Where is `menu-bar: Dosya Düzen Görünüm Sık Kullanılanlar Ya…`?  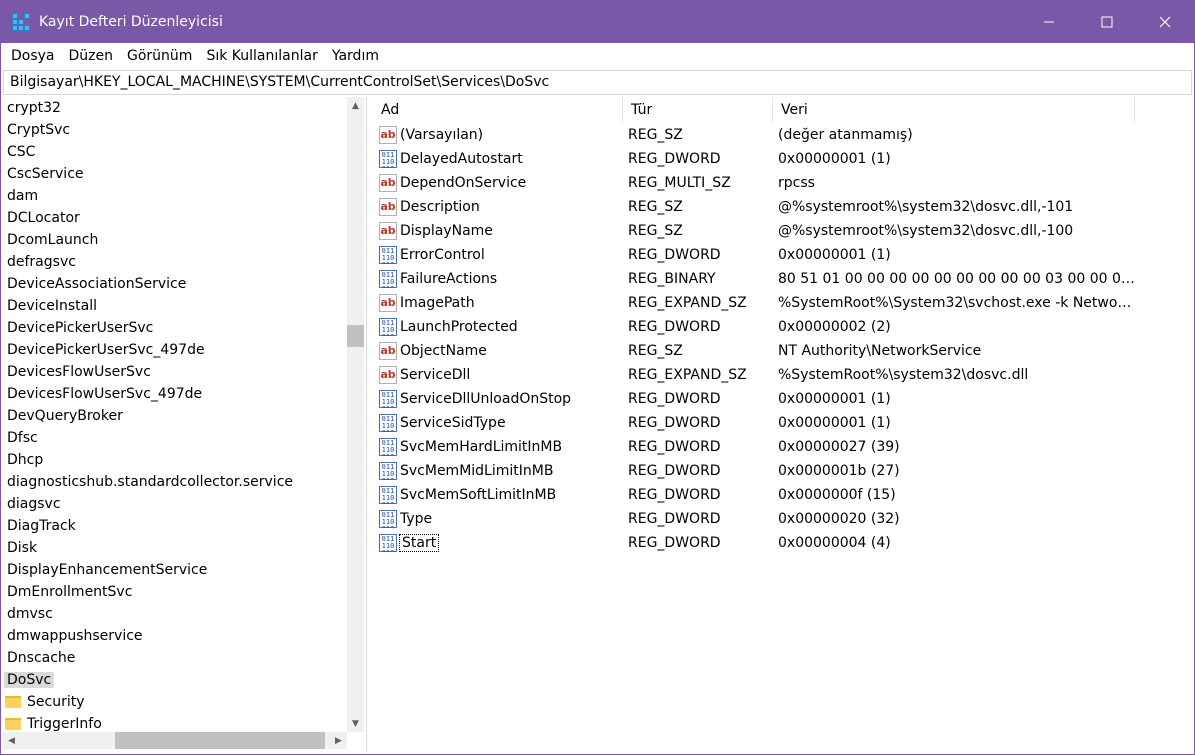
menu-bar: Dosya Düzen Görünüm Sık Kullanılanlar Ya… is located at coordinates (597, 56).